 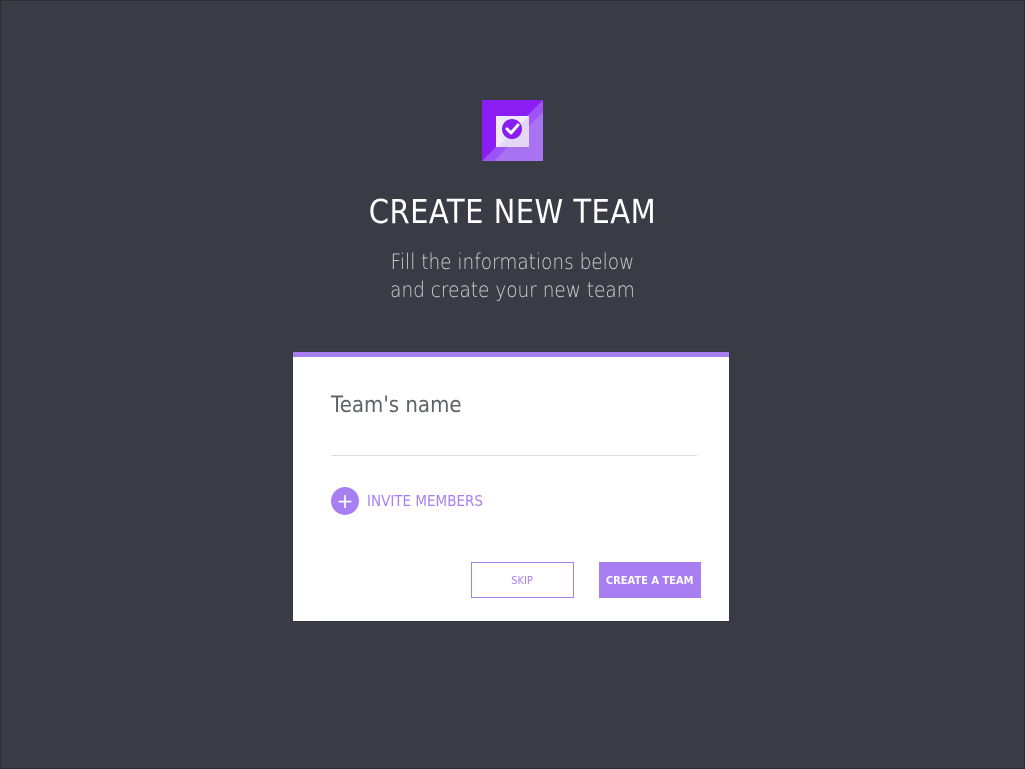 I want to click on team-name-underline, so click(x=514, y=455).